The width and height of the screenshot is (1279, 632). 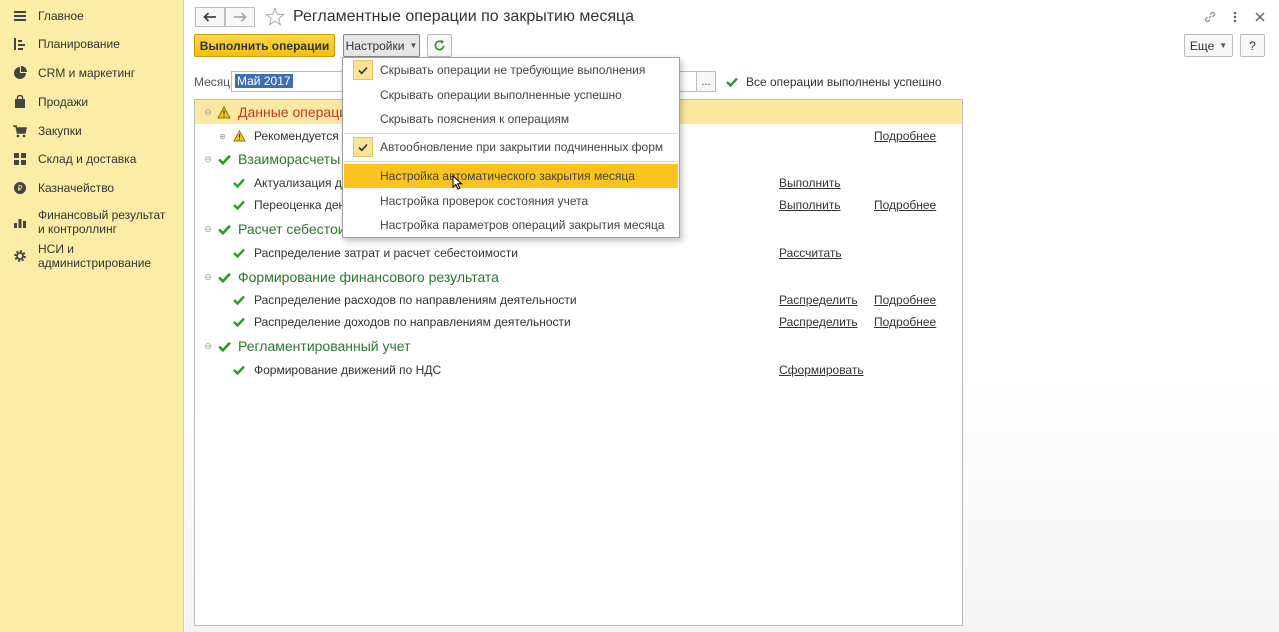 What do you see at coordinates (821, 370) in the screenshot?
I see `generate-link: Сформировать` at bounding box center [821, 370].